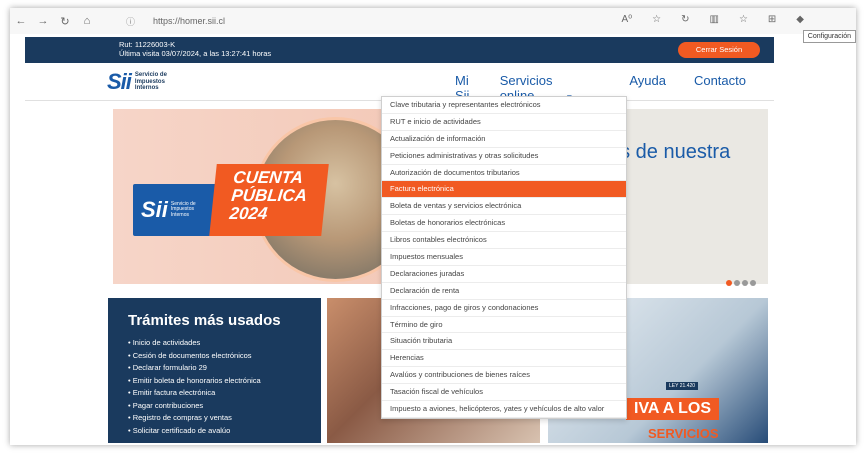 This screenshot has height=460, width=867. I want to click on logo-line-1: Servicio de, so click(150, 75).